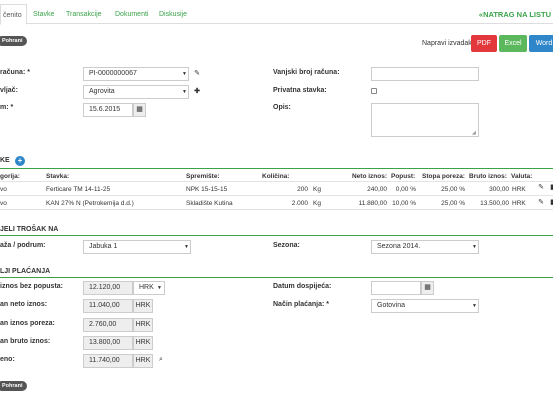 This screenshot has height=400, width=553. I want to click on edit-pencil-icon: ✎, so click(197, 74).